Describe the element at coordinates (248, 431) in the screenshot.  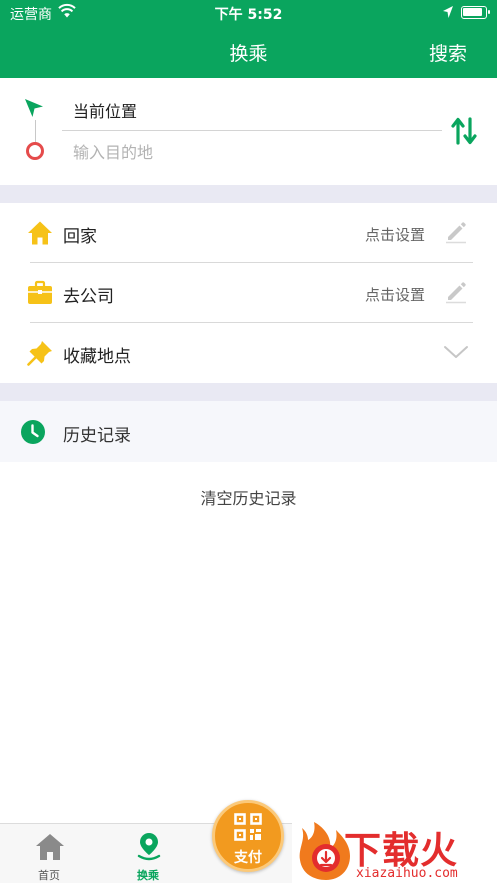
I see `history-header: 历史记录` at that location.